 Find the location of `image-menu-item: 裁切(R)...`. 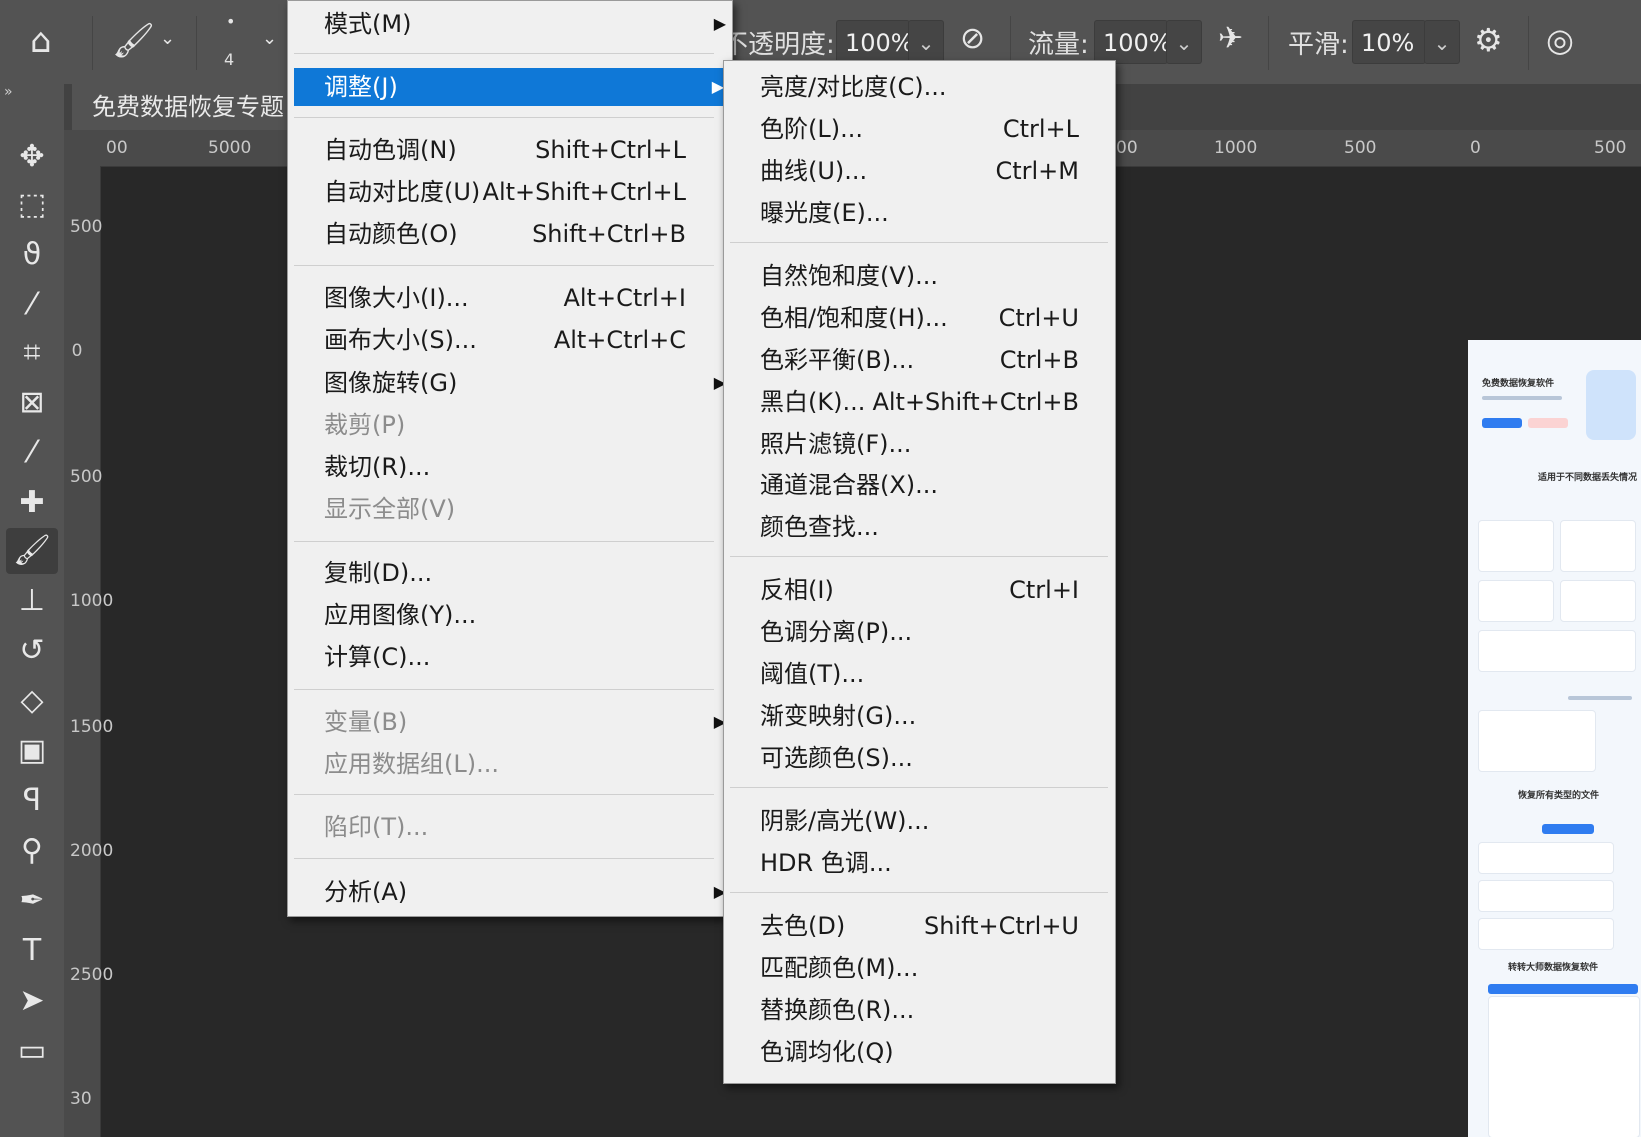

image-menu-item: 裁切(R)... is located at coordinates (510, 467).